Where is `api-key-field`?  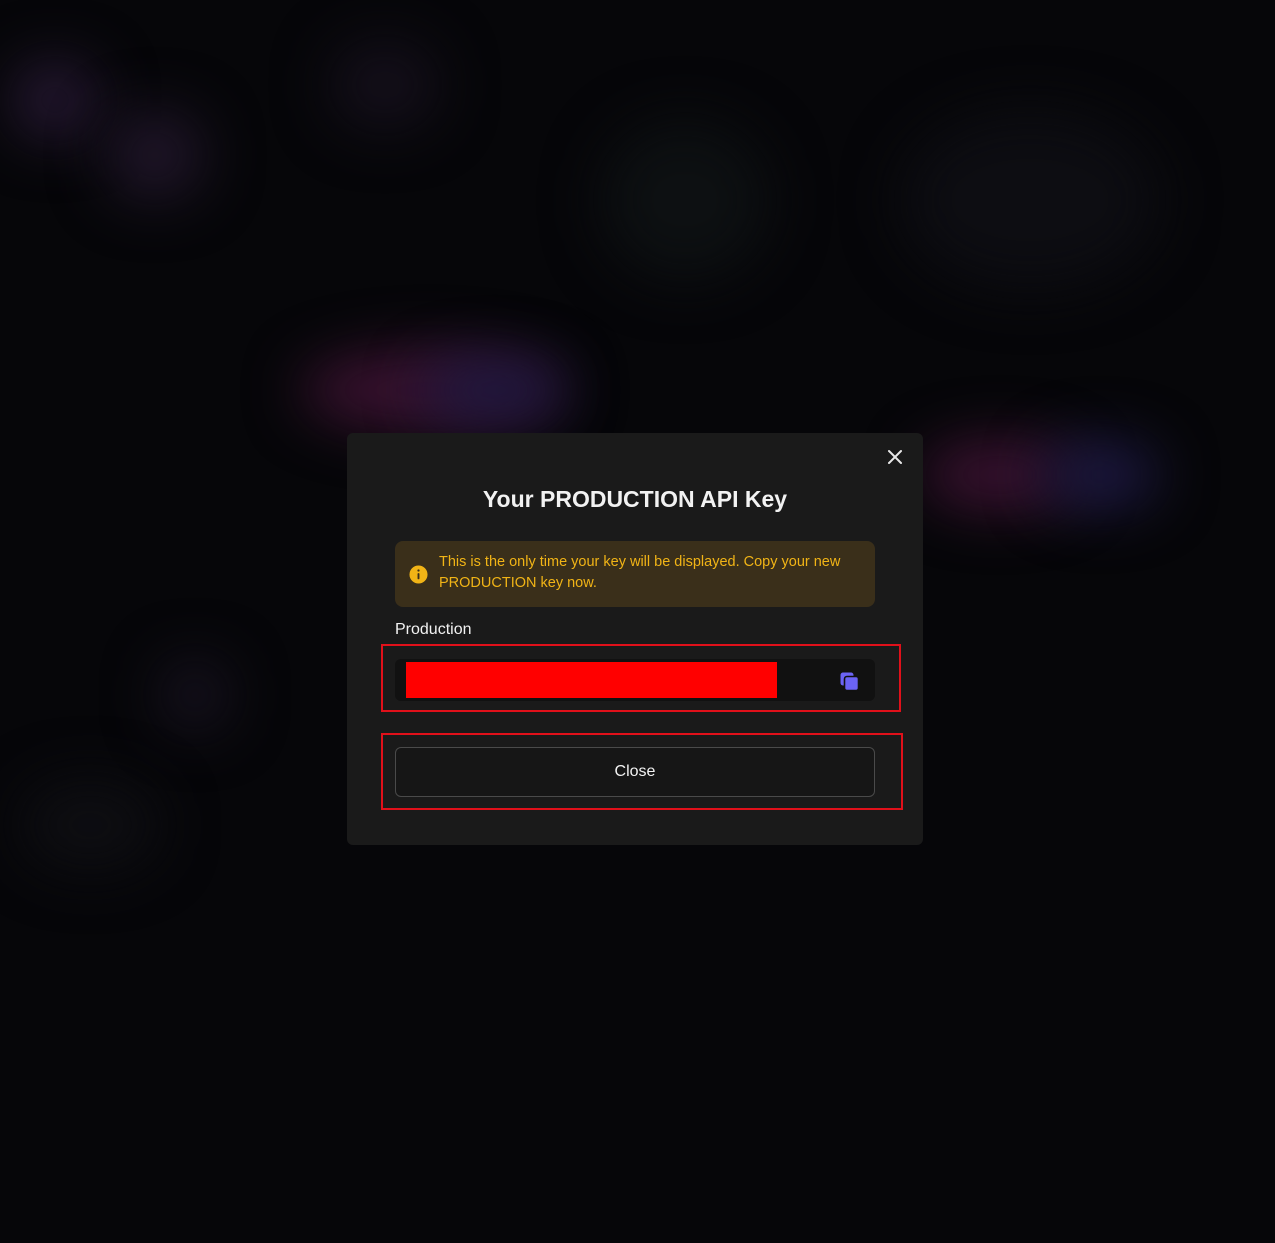
api-key-field is located at coordinates (635, 680).